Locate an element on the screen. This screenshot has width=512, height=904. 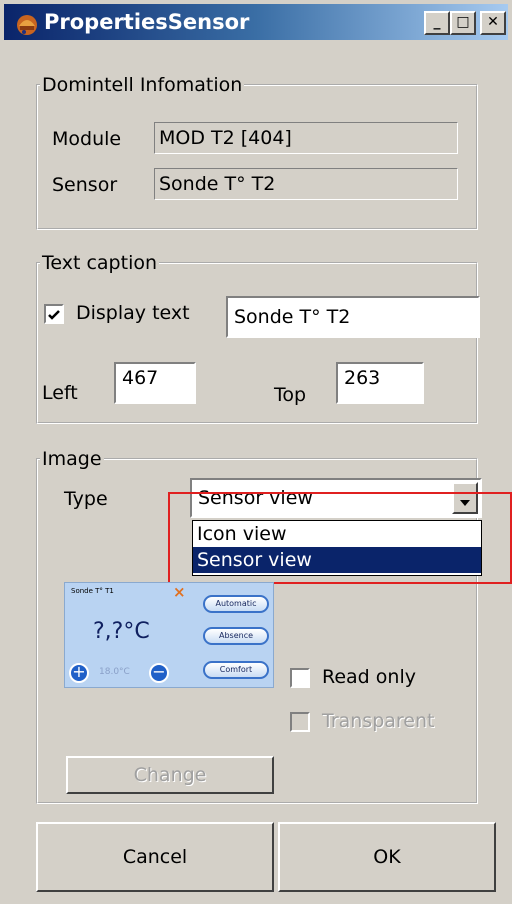
left-label: Left is located at coordinates (60, 393).